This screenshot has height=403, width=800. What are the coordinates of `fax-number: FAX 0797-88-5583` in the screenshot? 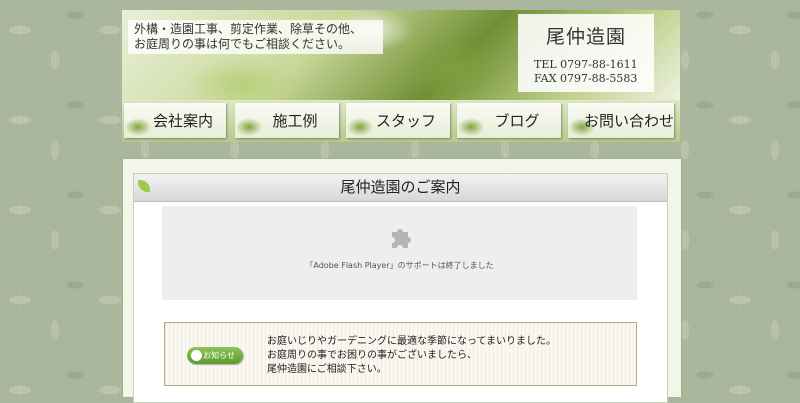 It's located at (586, 78).